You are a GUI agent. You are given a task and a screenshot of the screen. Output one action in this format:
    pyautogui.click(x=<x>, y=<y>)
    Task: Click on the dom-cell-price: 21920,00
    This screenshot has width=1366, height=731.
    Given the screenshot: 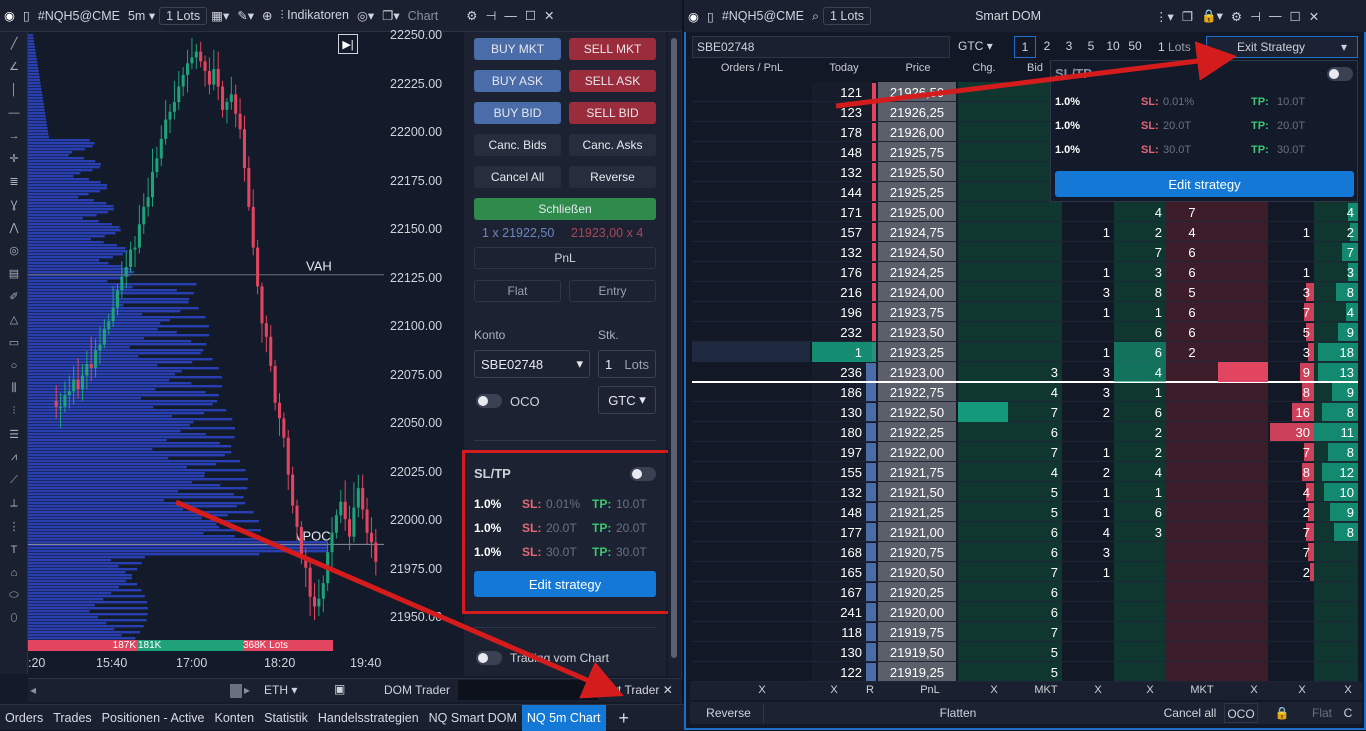 What is the action you would take?
    pyautogui.click(x=917, y=612)
    